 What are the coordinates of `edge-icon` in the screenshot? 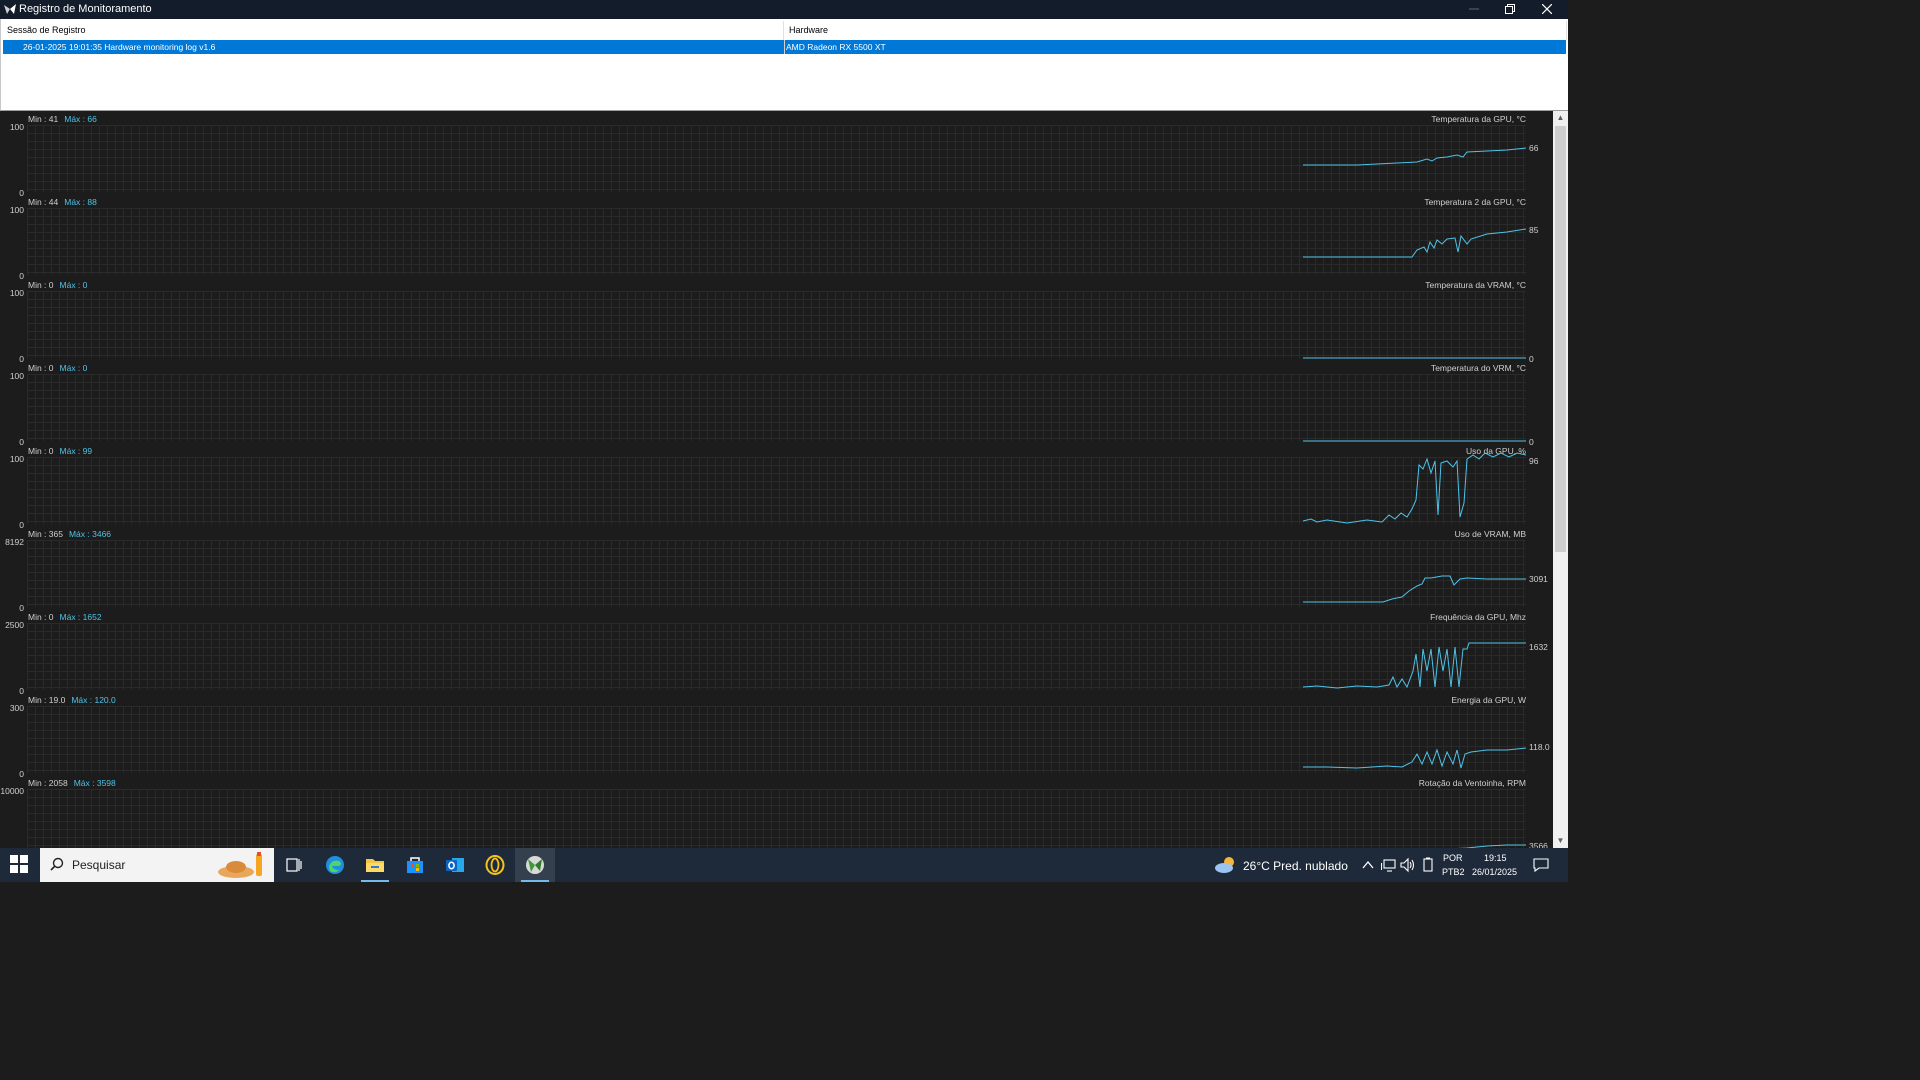 It's located at (335, 865).